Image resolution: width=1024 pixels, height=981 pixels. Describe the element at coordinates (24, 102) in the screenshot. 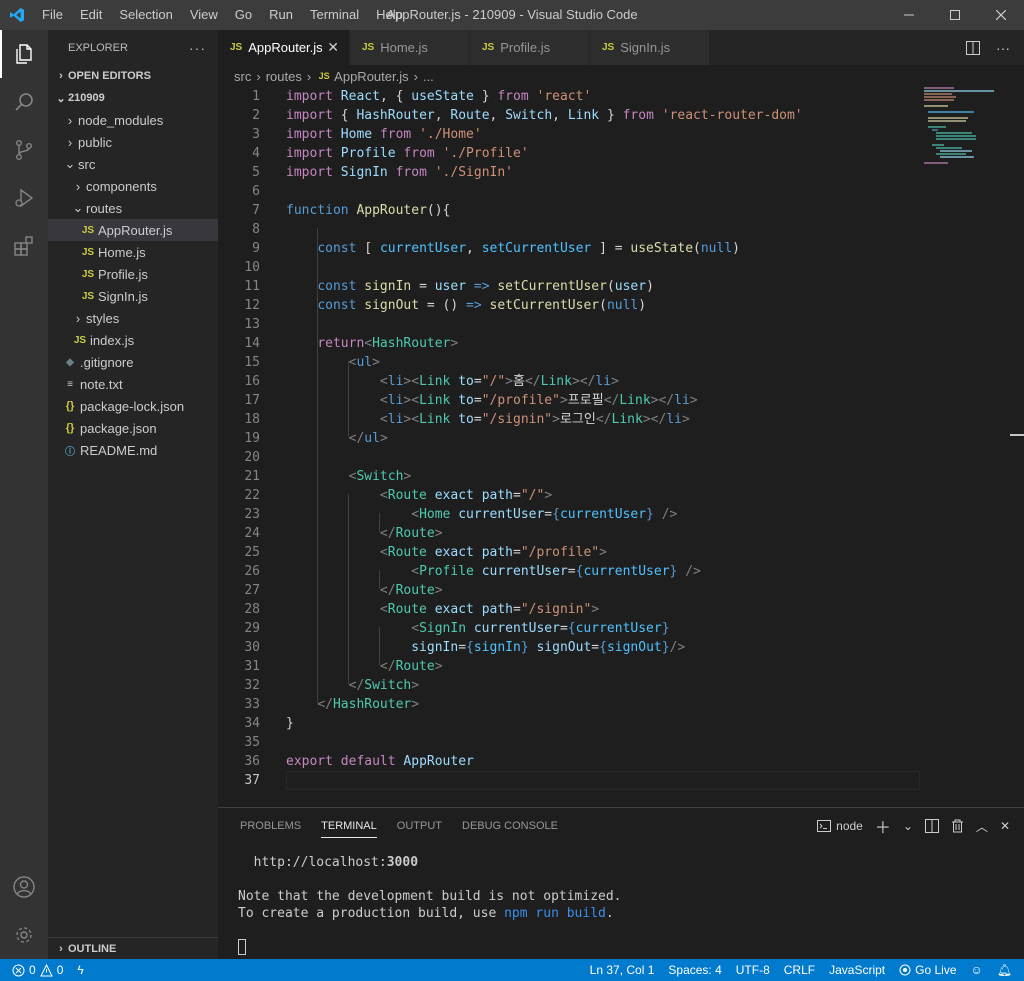

I see `search-activity` at that location.